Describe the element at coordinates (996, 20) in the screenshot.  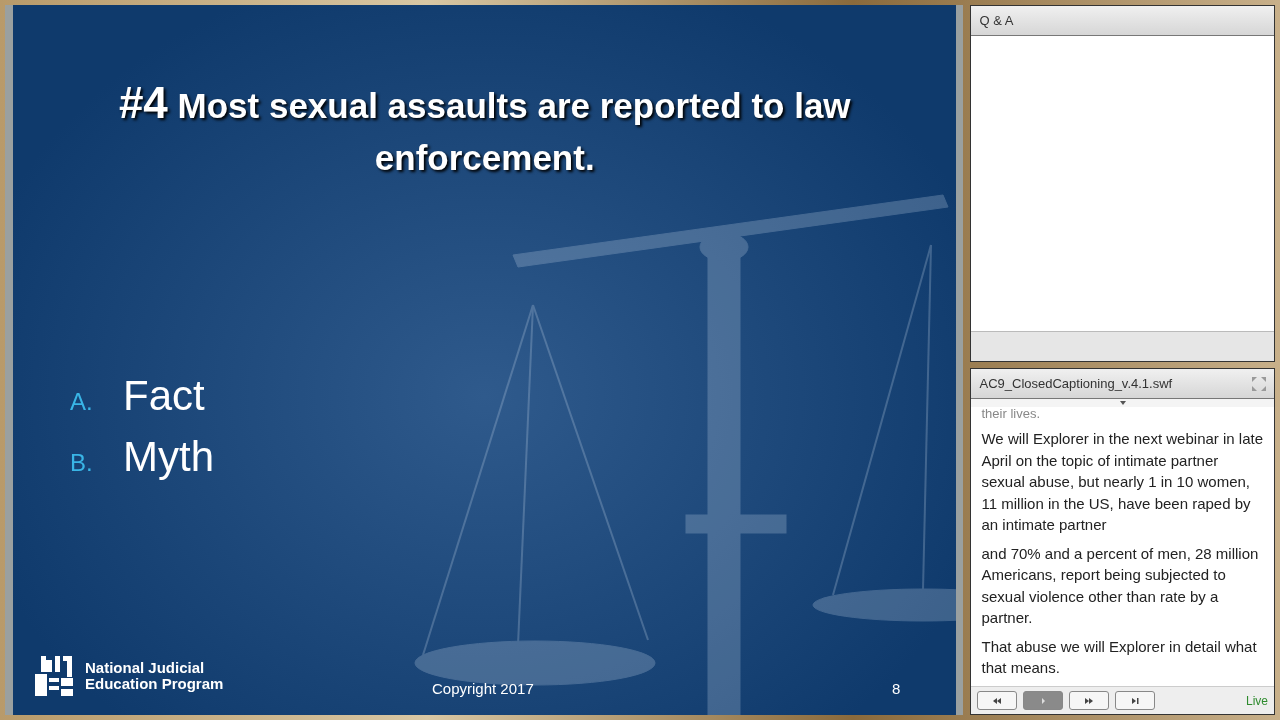
I see `panel-title: Q & A` at that location.